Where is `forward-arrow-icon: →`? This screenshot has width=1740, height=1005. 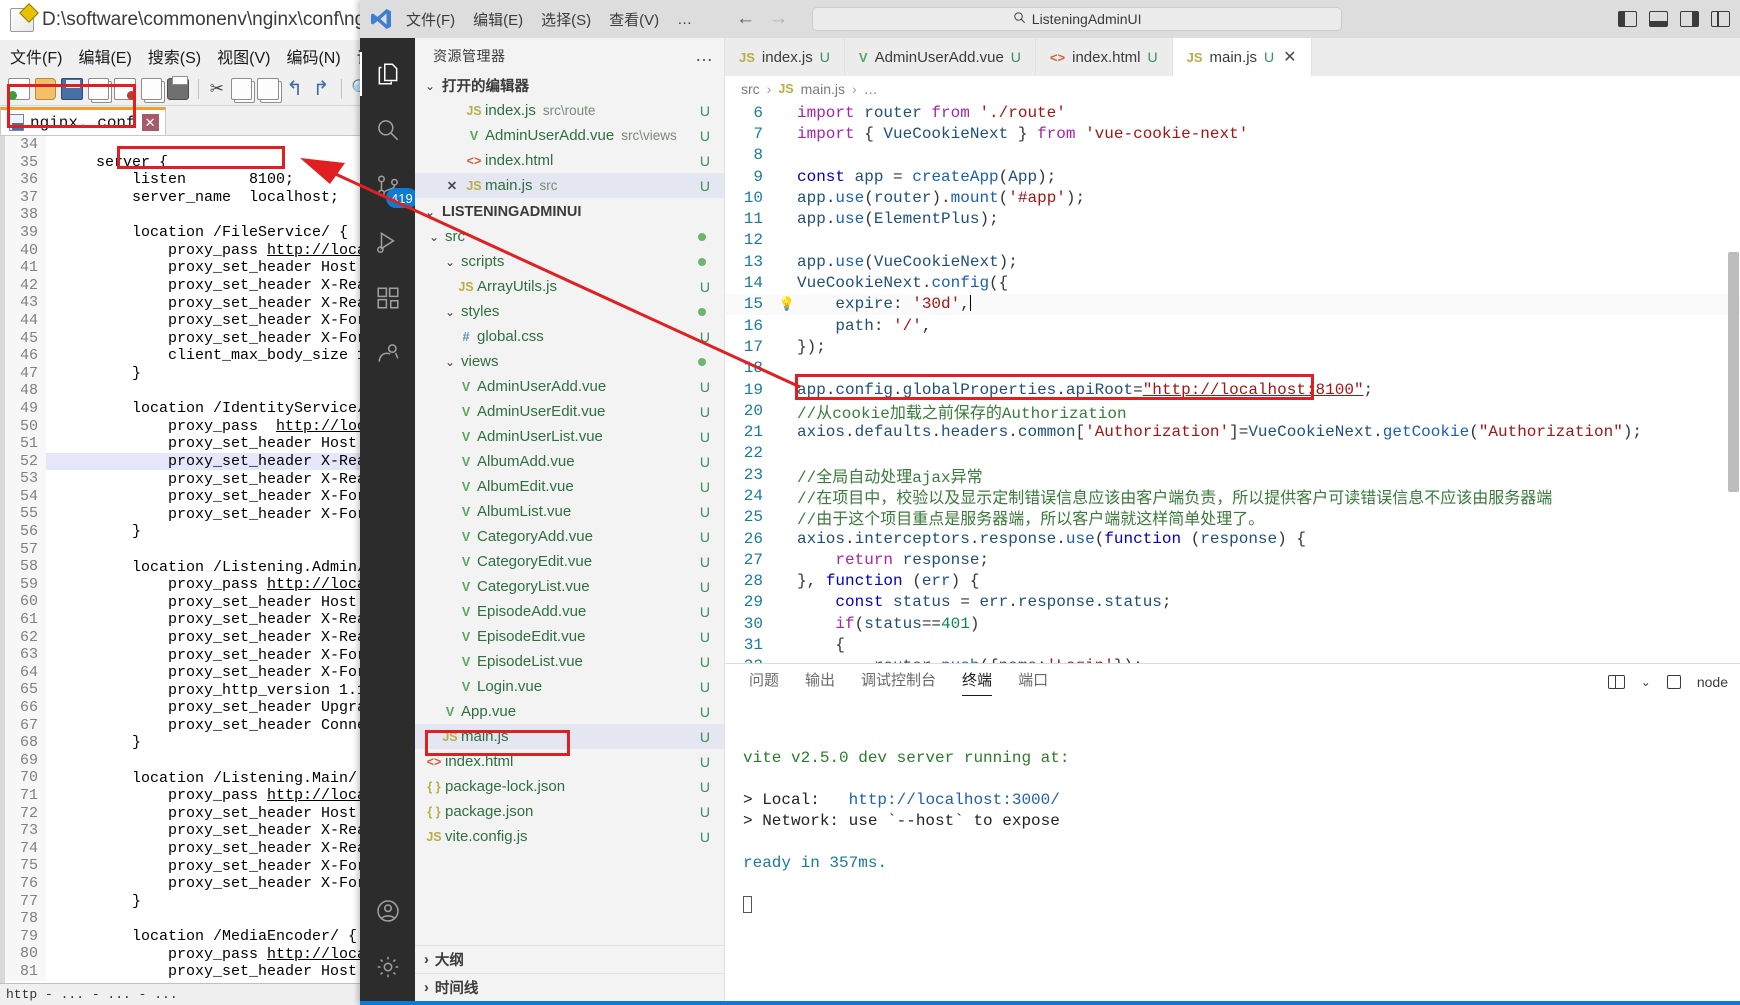 forward-arrow-icon: → is located at coordinates (778, 19).